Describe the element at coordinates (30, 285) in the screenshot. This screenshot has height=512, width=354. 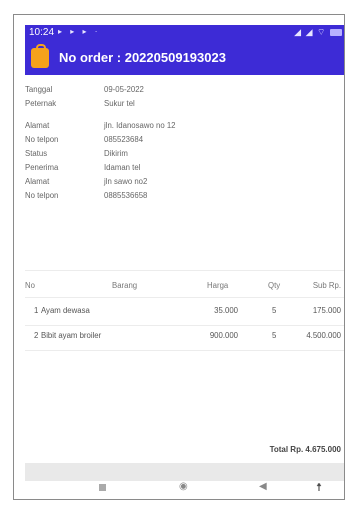
I see `header-no: No` at that location.